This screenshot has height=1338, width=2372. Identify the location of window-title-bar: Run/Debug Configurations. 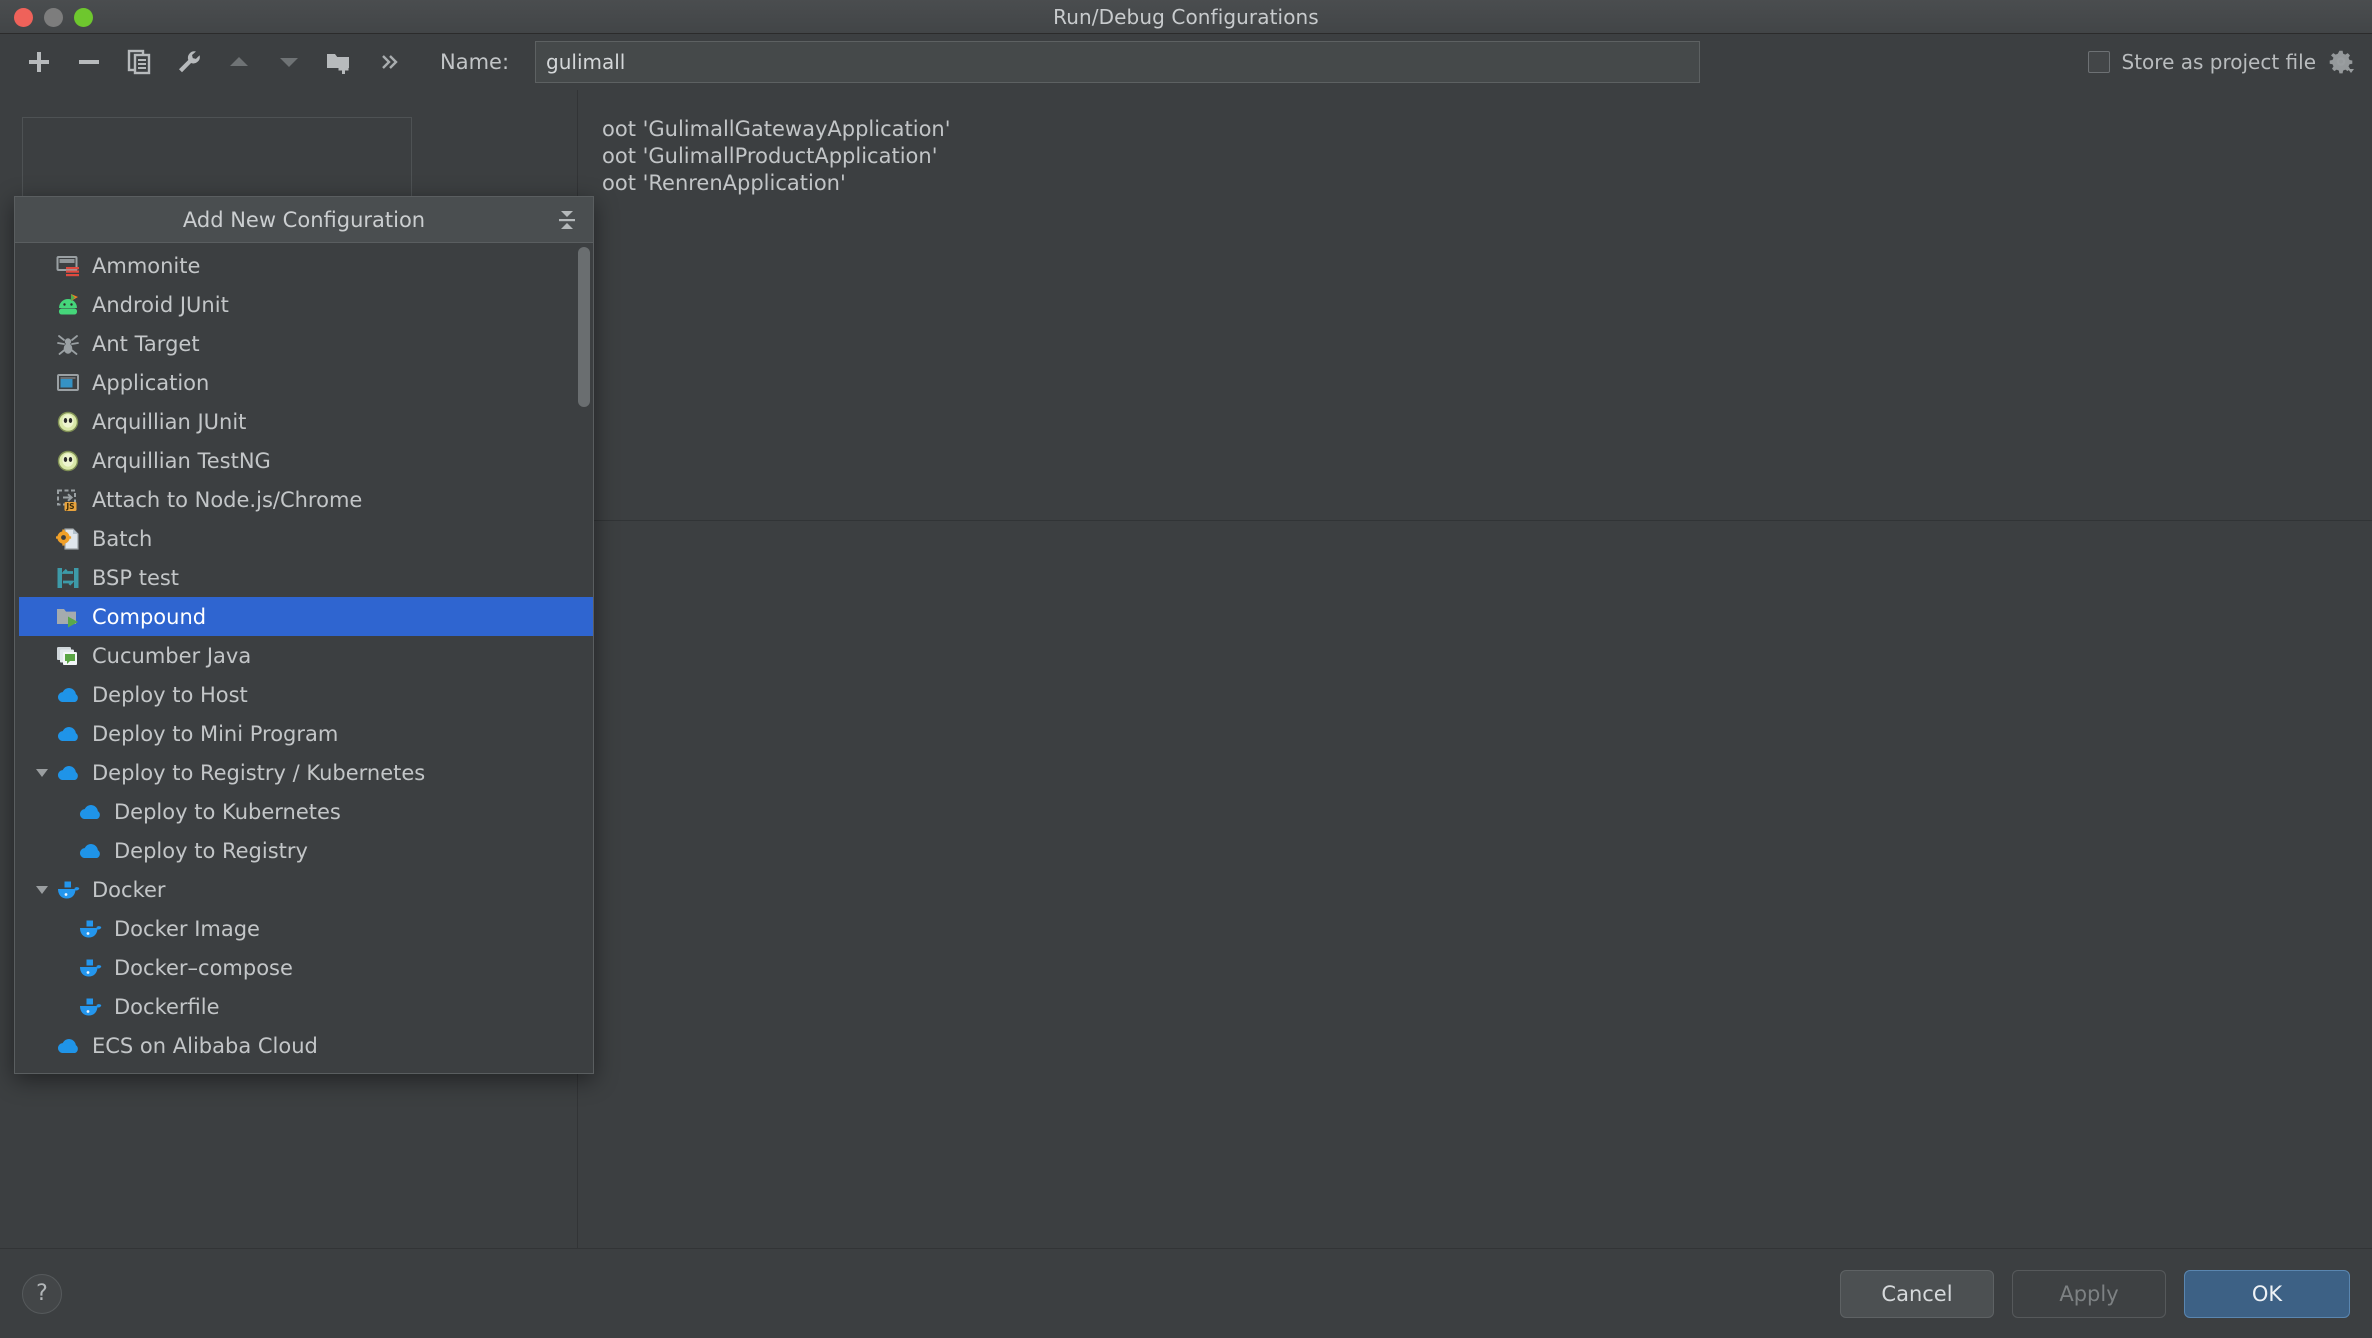
(1186, 17).